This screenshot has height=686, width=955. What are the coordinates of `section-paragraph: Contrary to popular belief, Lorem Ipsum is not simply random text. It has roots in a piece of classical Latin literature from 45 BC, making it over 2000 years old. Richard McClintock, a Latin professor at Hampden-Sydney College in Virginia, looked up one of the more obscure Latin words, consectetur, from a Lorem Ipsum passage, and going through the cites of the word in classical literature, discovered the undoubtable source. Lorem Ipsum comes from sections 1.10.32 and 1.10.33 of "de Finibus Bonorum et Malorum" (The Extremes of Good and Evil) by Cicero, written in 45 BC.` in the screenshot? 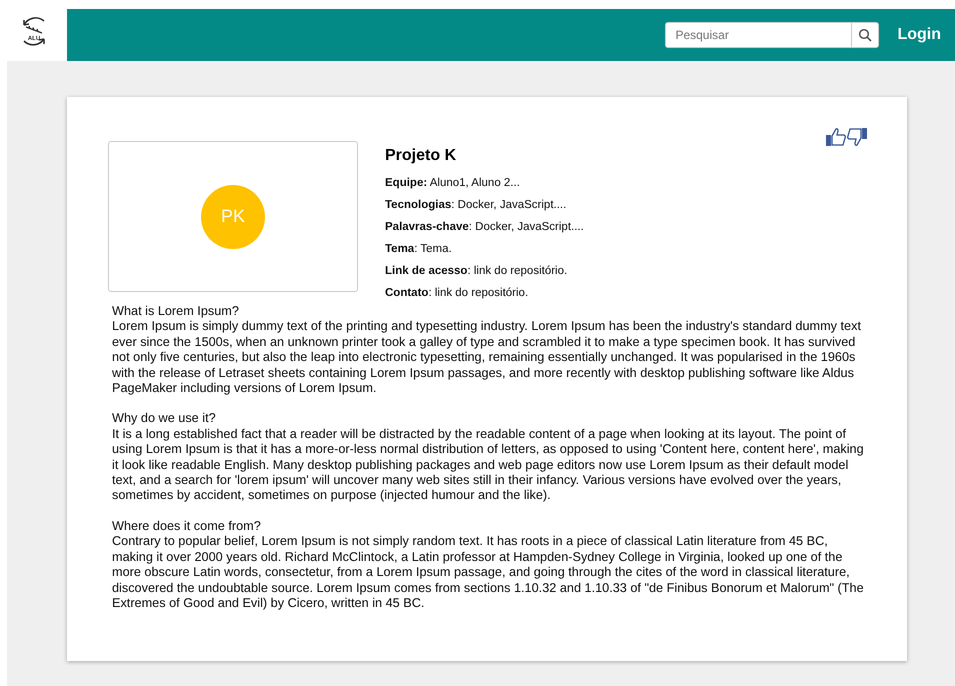 It's located at (488, 573).